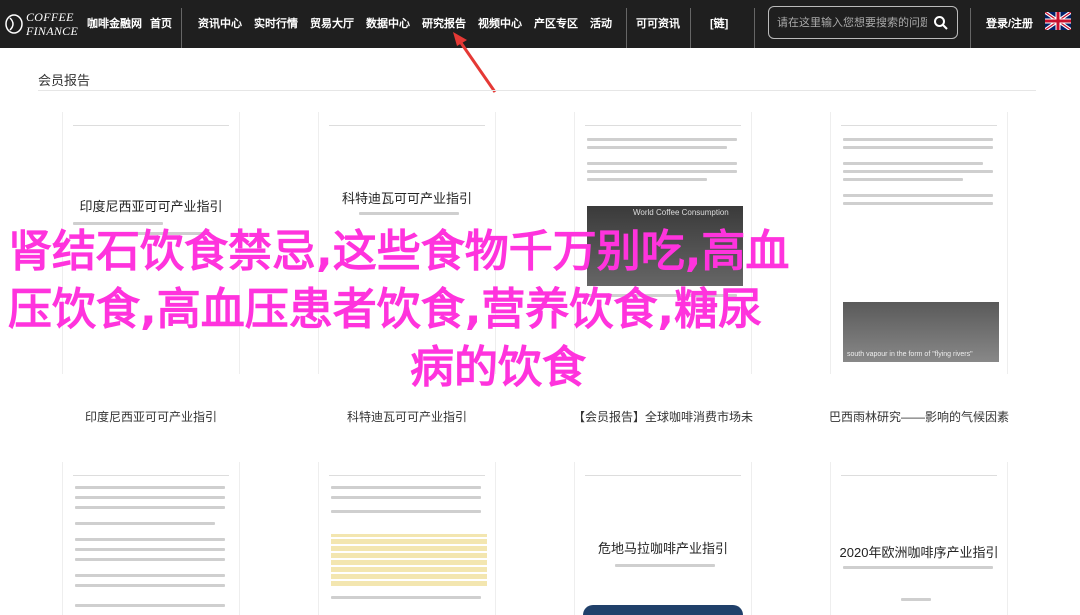 The width and height of the screenshot is (1080, 615). Describe the element at coordinates (114, 24) in the screenshot. I see `nav-coffee-finance: 咖啡金融网` at that location.